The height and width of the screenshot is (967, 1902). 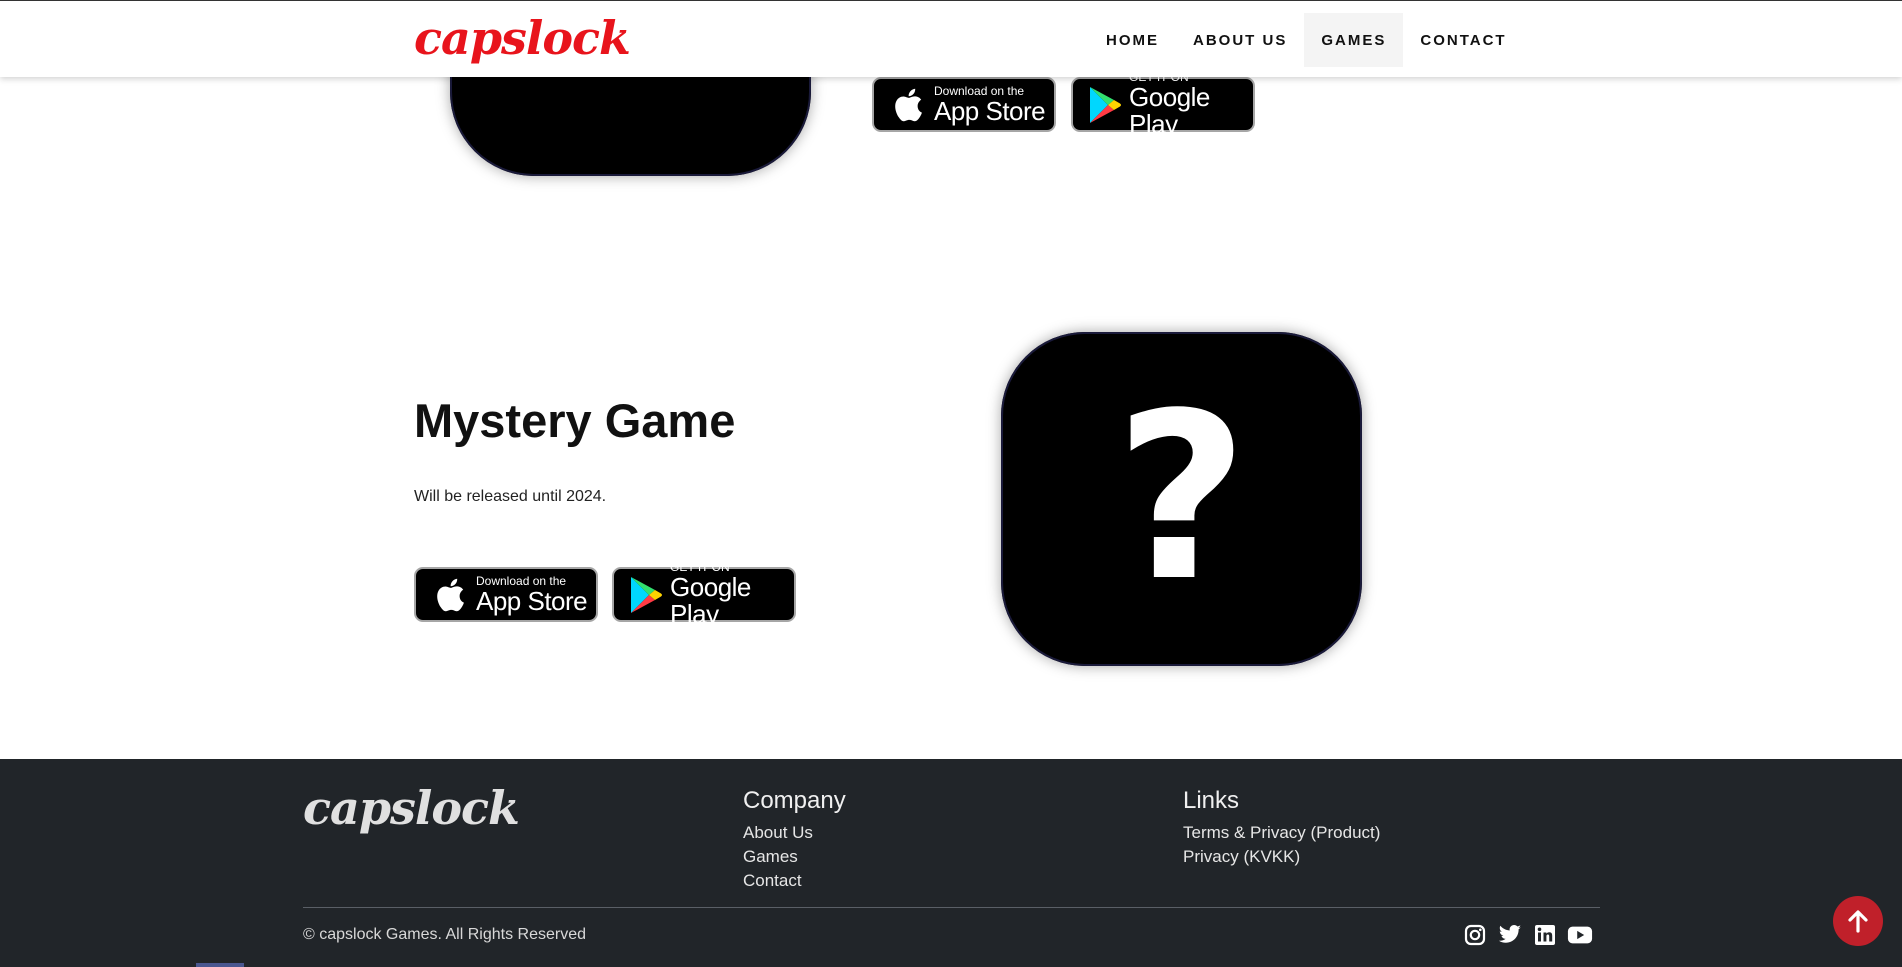 What do you see at coordinates (1211, 800) in the screenshot?
I see `footer-links-heading: Links` at bounding box center [1211, 800].